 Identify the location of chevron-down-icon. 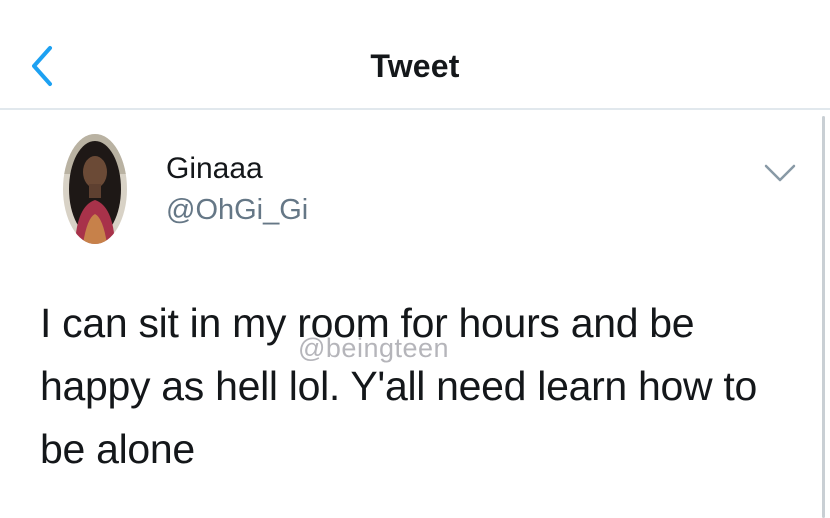
(780, 173).